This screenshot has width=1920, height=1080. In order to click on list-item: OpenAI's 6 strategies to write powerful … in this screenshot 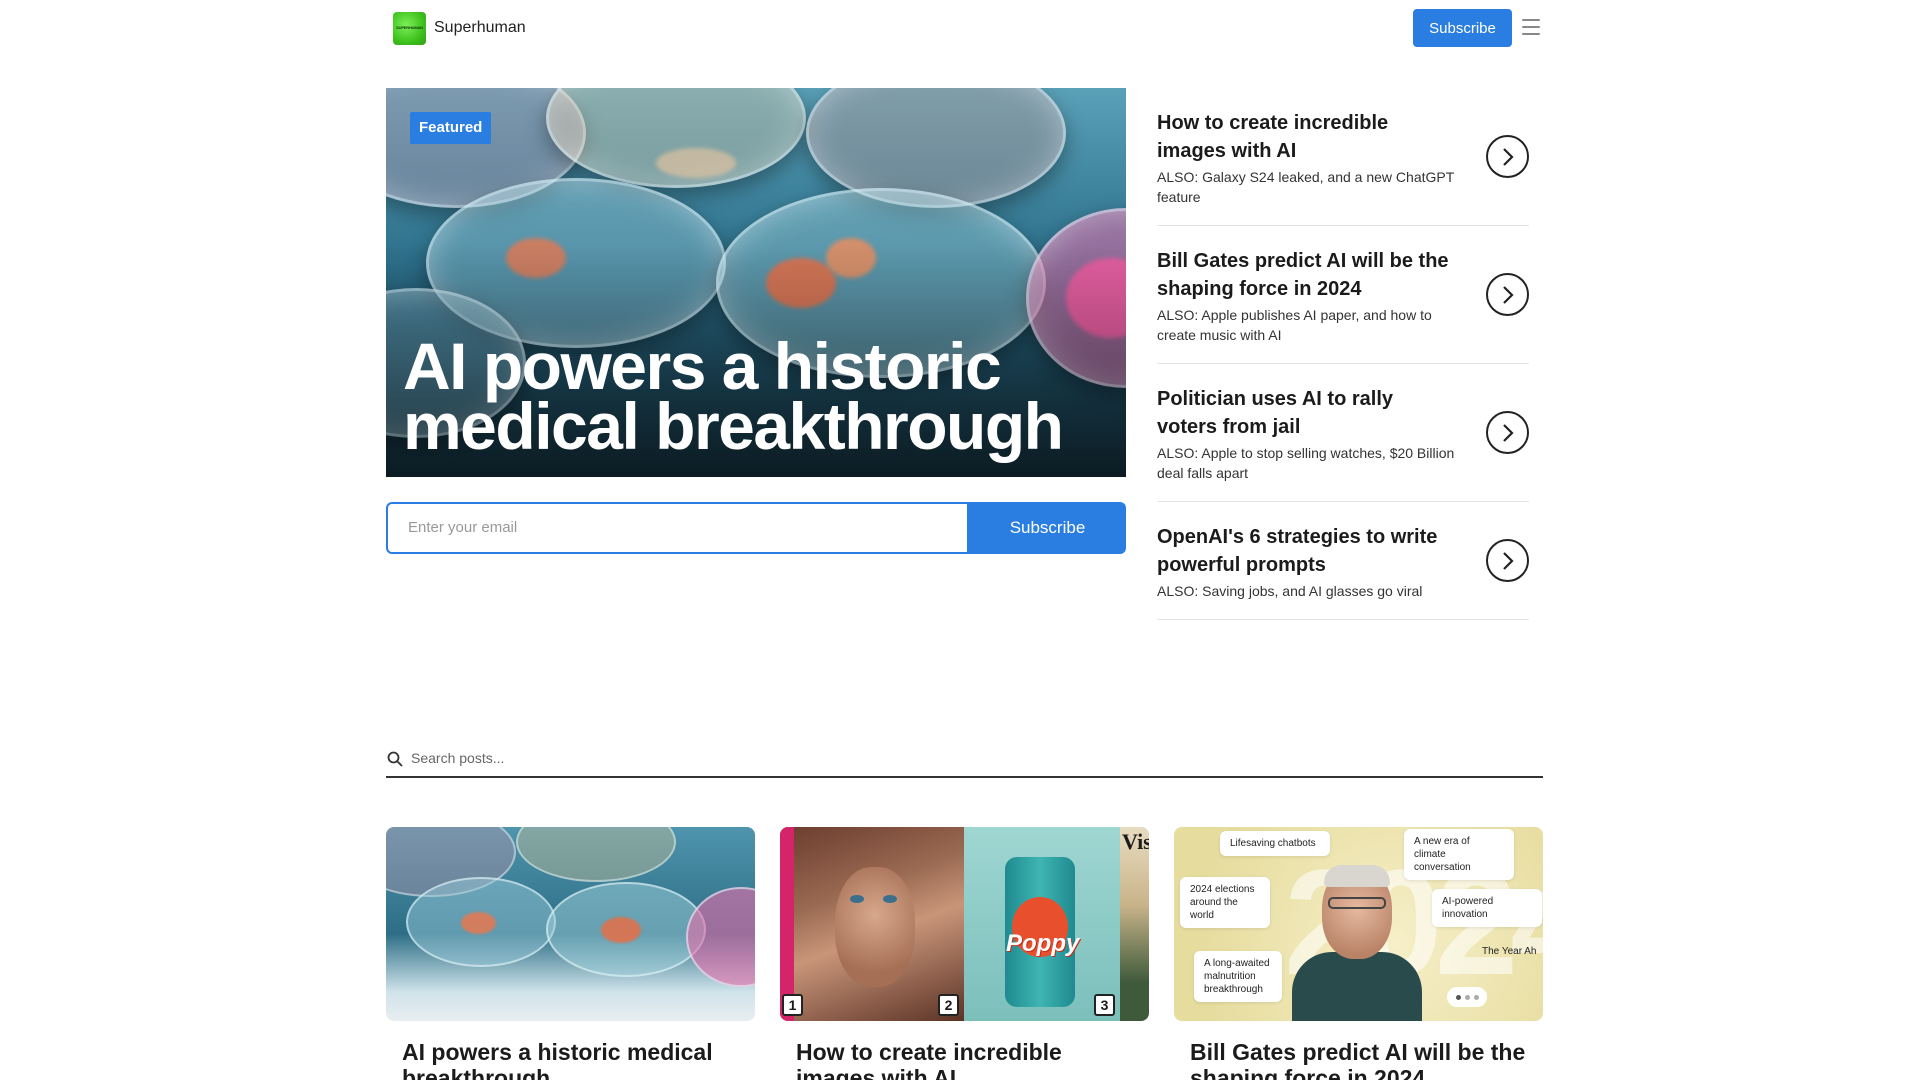, I will do `click(1343, 561)`.